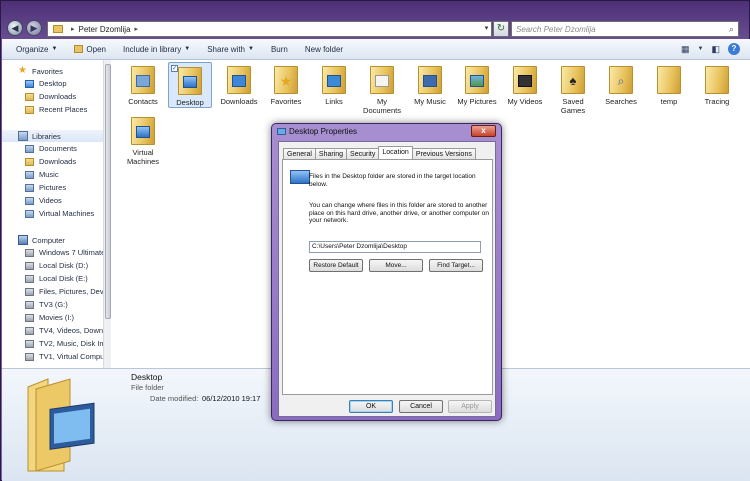  Describe the element at coordinates (525, 84) in the screenshot. I see `folder-my-videos: My Videos` at that location.